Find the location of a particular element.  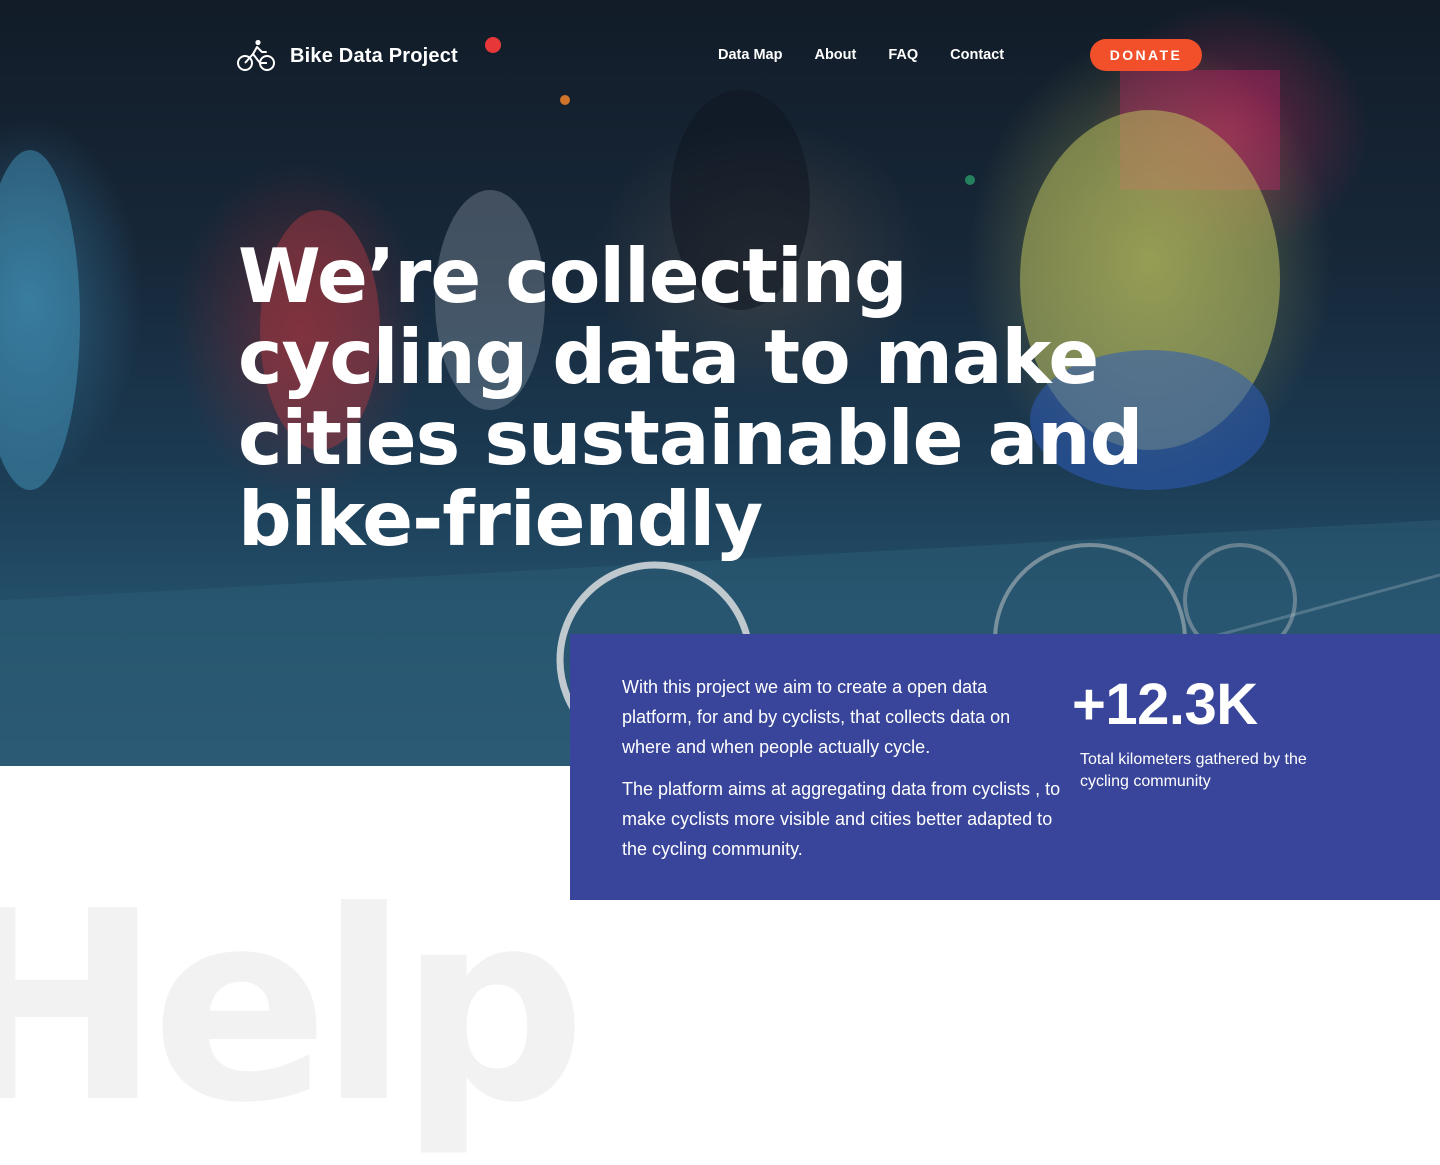

background-heading: Help is located at coordinates (293, 1007).